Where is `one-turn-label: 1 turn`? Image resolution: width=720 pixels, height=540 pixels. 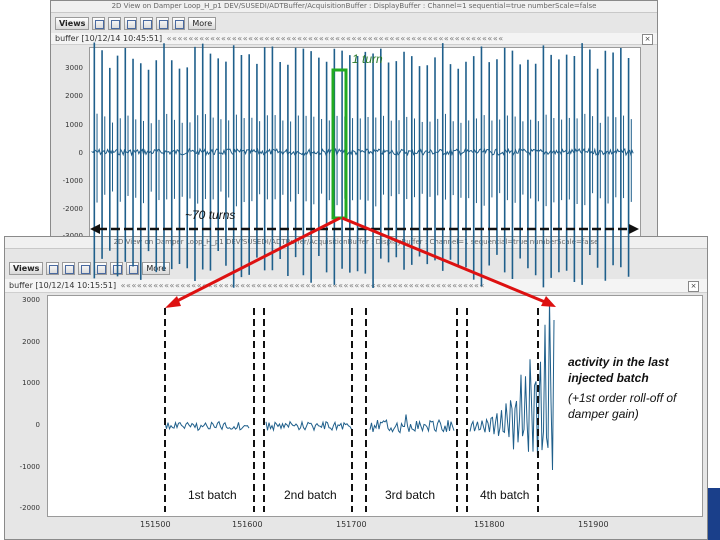
one-turn-label: 1 turn is located at coordinates (367, 59).